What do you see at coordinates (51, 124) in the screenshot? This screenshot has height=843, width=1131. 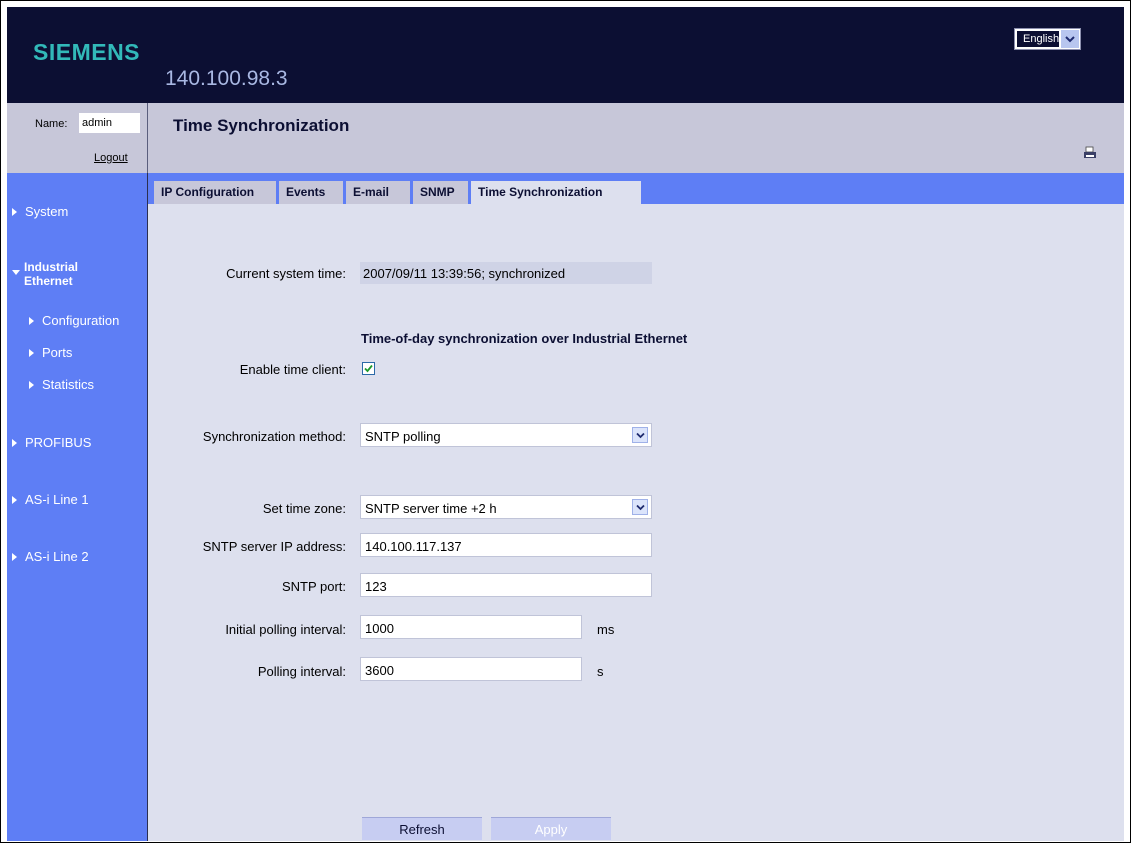 I see `name-label: Name:` at bounding box center [51, 124].